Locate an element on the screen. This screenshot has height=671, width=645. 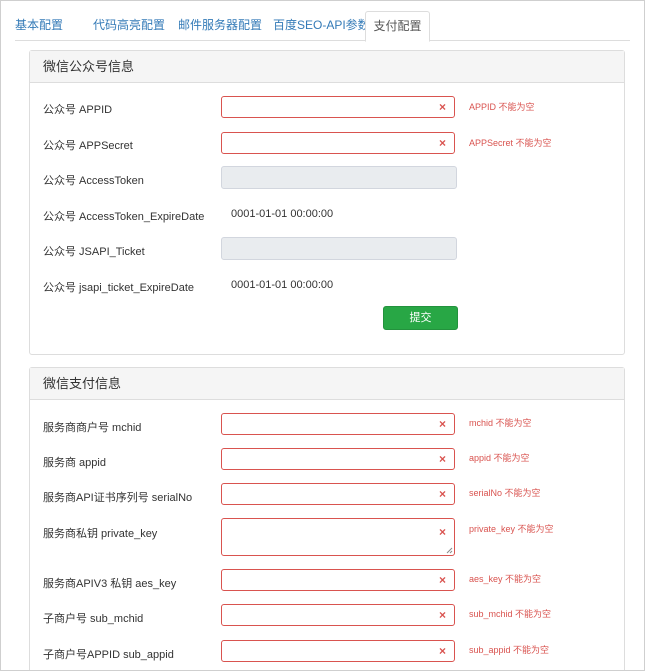
access-token-expire-value: 0001-01-01 00:00:00 is located at coordinates (282, 214).